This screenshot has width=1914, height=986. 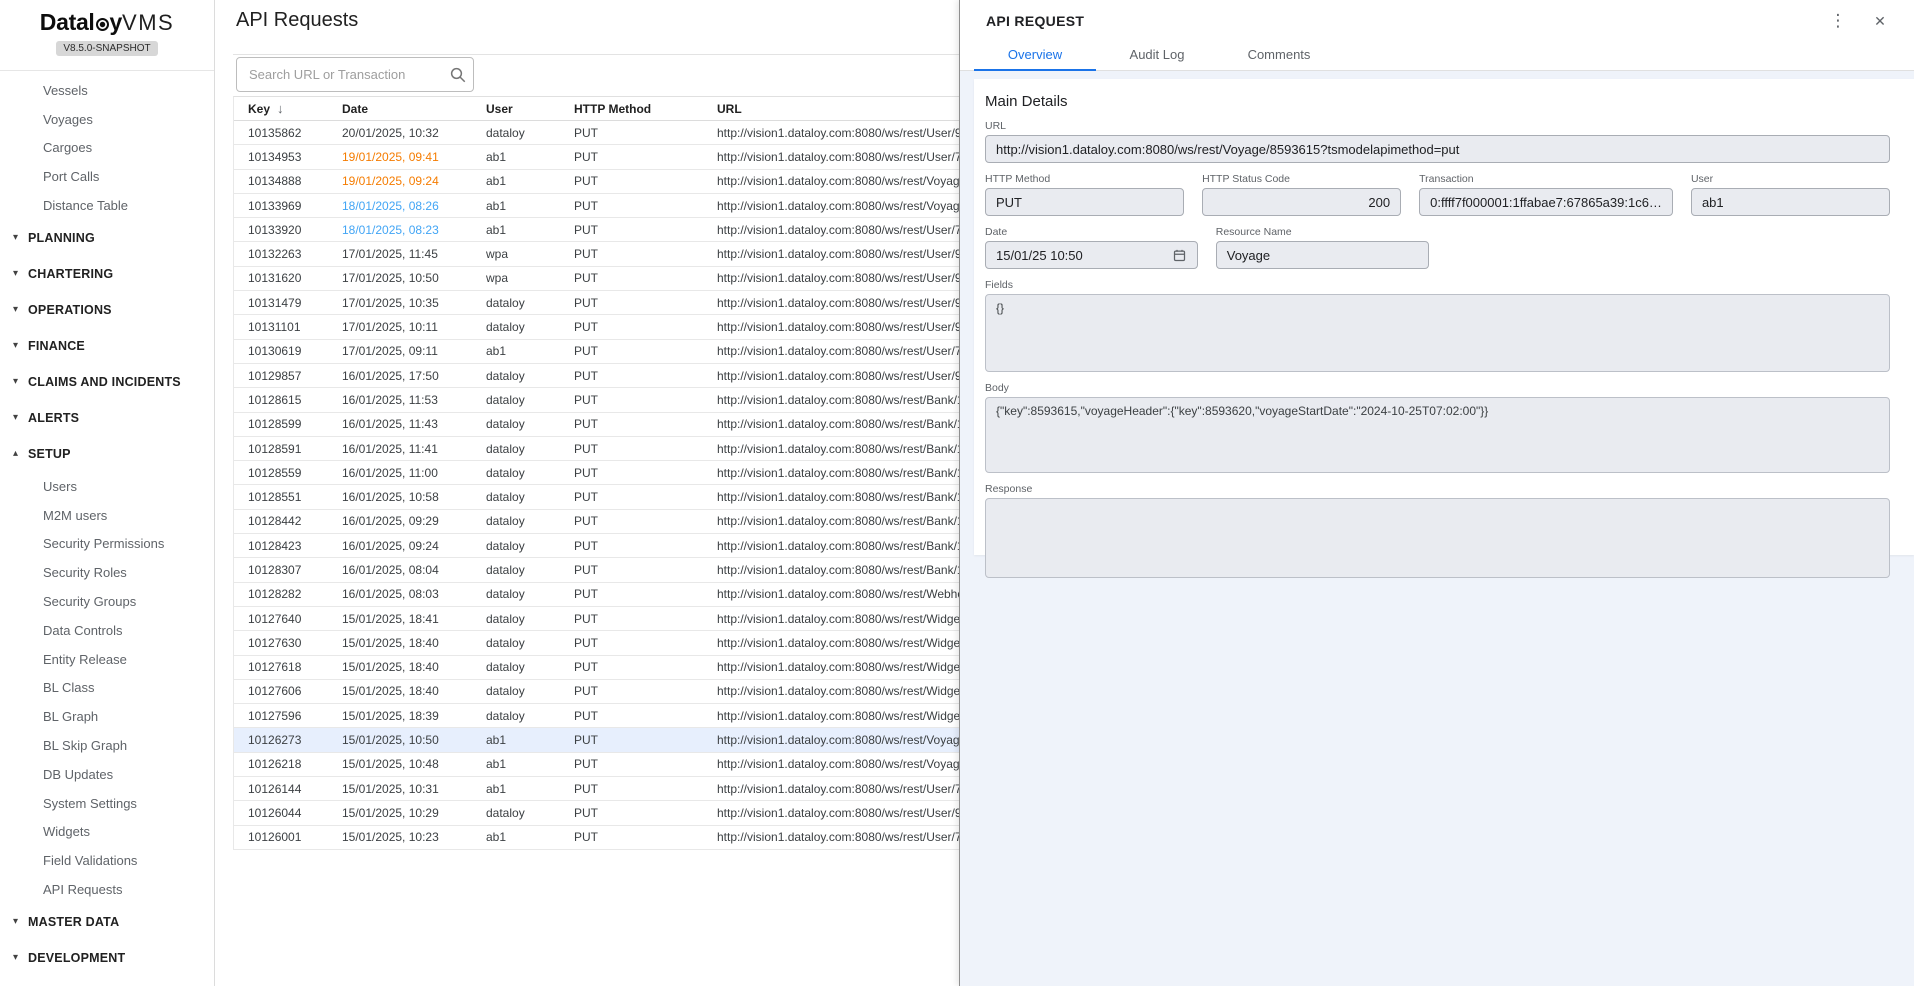 I want to click on logo-brand-left: Datal, so click(x=67, y=22).